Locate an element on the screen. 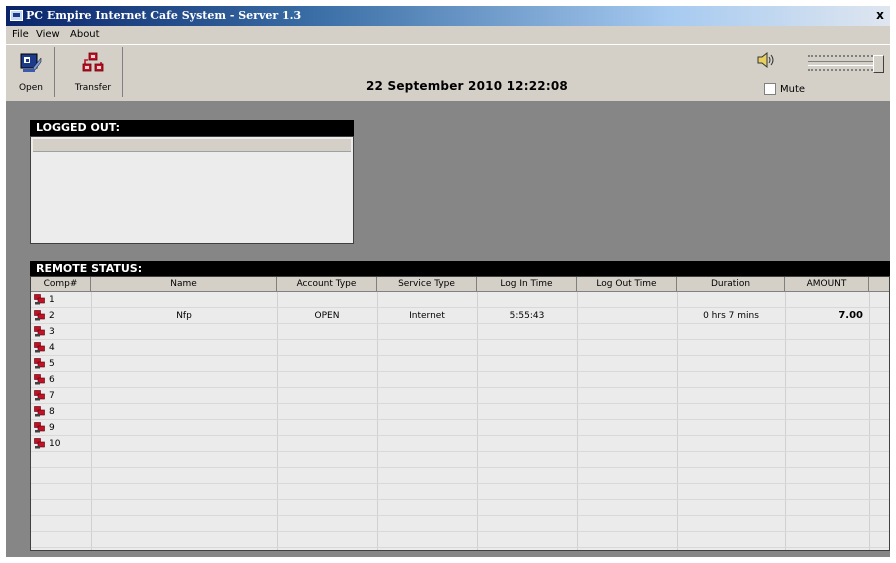 This screenshot has height=563, width=896. logged-out-title: LOGGED OUT: is located at coordinates (192, 128).